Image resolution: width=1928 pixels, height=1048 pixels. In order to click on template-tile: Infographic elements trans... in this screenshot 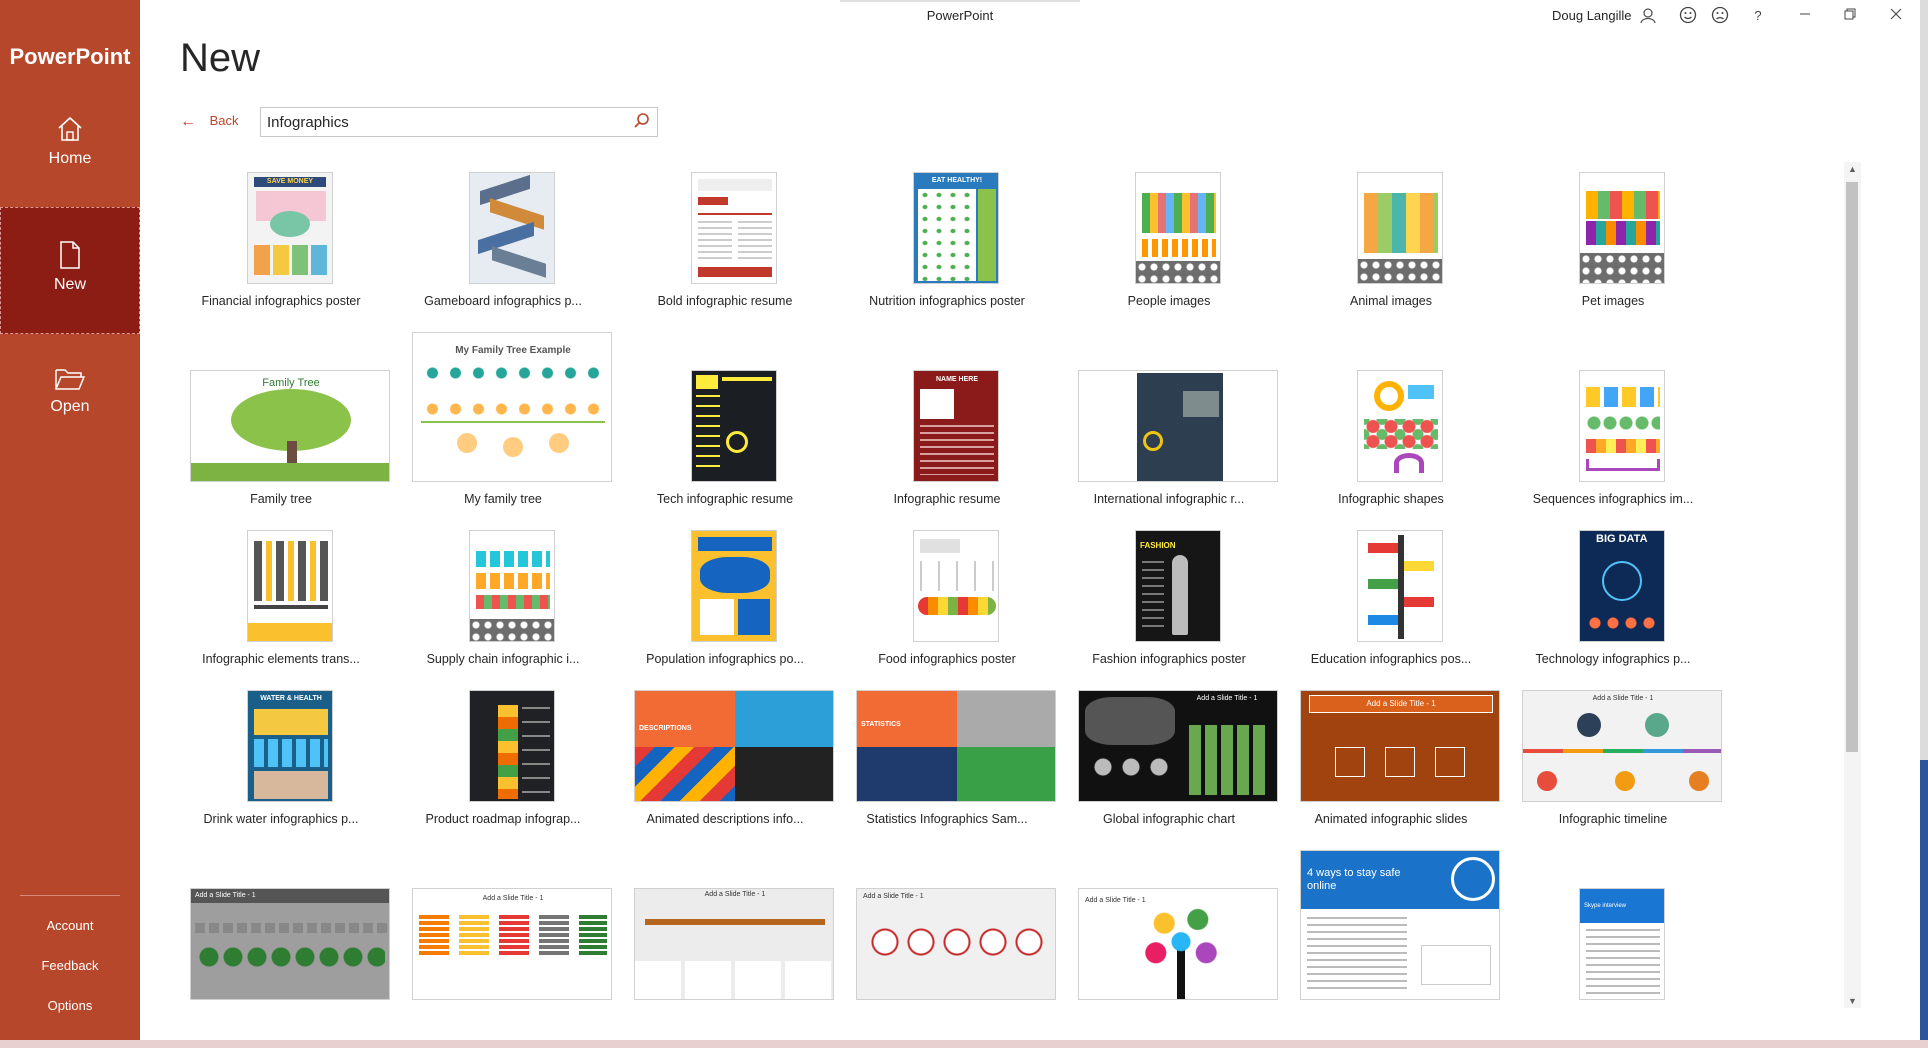, I will do `click(286, 600)`.